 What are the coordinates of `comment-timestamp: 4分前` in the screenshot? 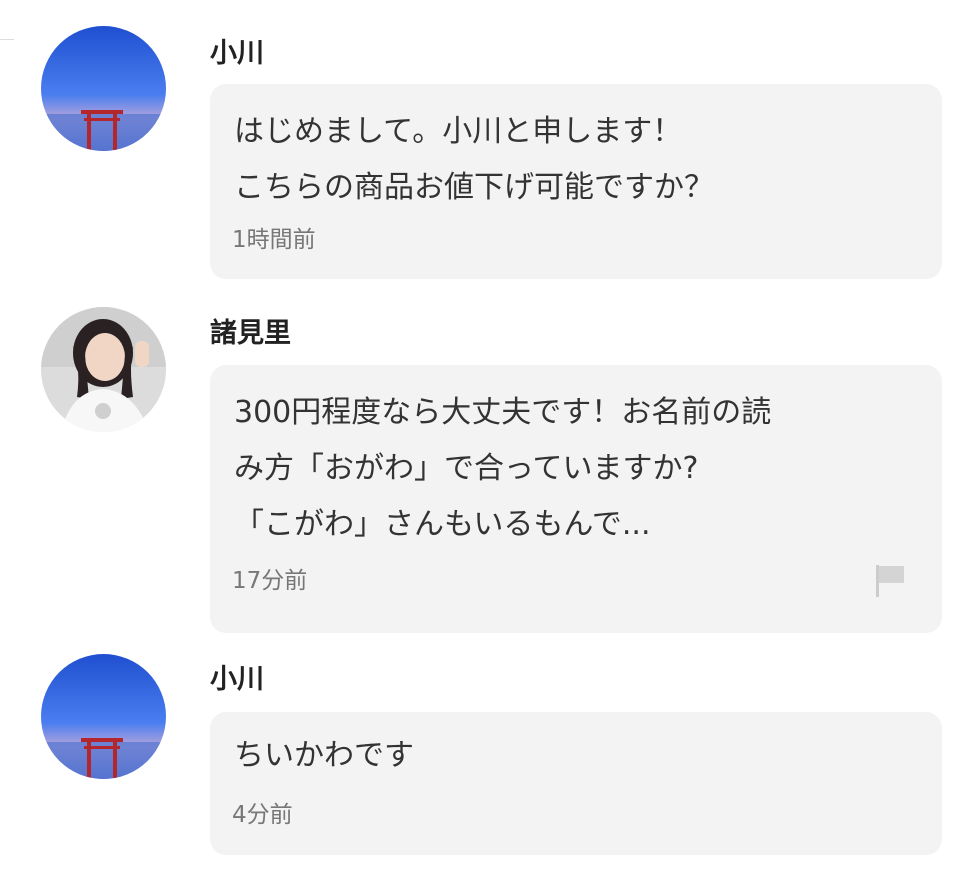 It's located at (262, 815).